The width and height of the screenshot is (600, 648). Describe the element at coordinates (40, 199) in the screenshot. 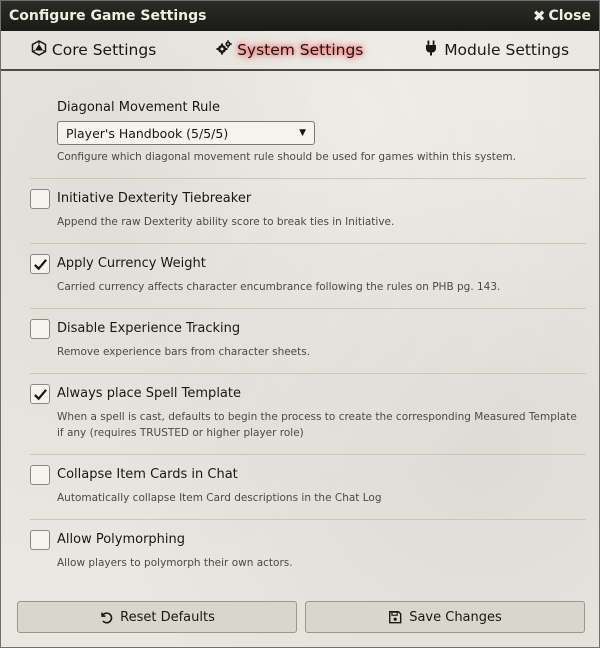

I see `initiative-tiebreaker-checkbox` at that location.